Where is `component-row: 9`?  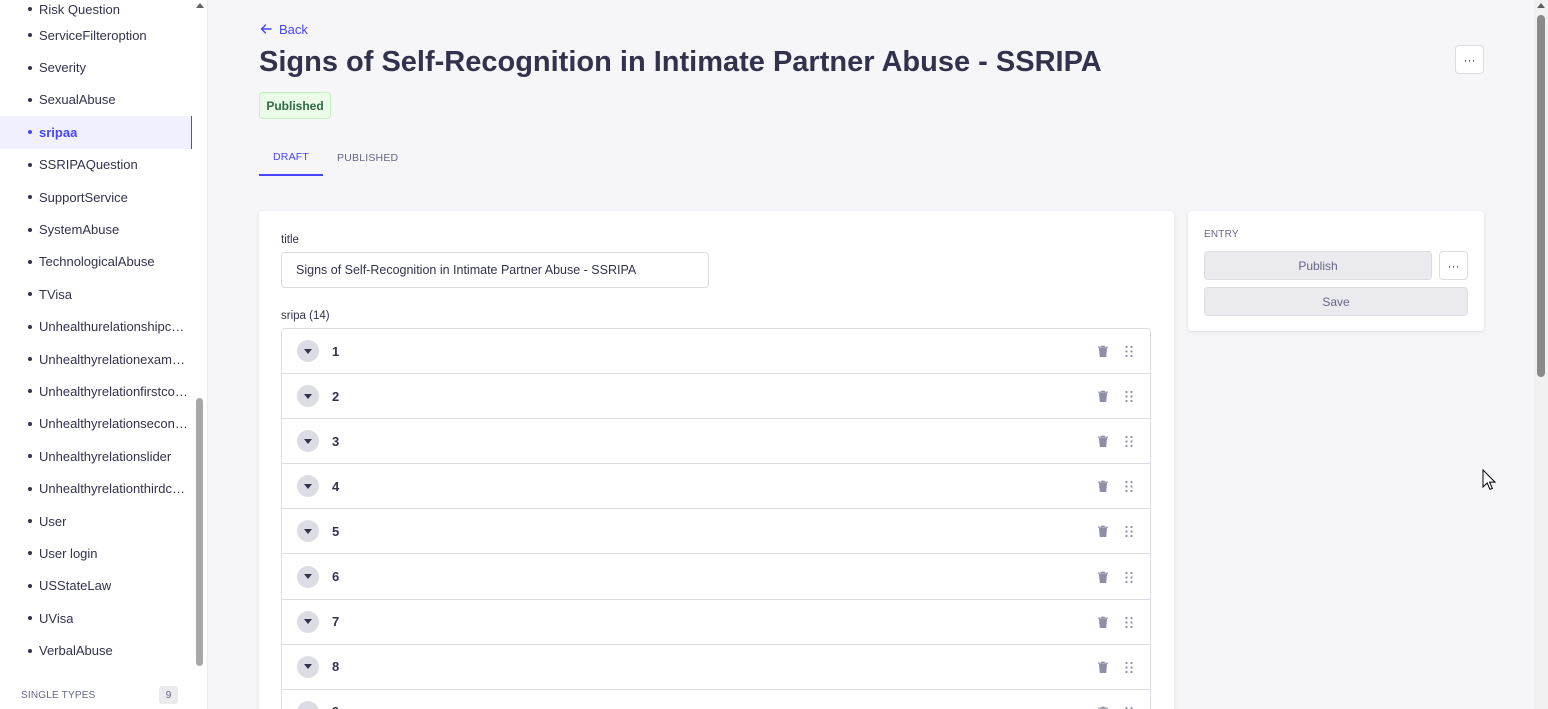 component-row: 9 is located at coordinates (716, 699).